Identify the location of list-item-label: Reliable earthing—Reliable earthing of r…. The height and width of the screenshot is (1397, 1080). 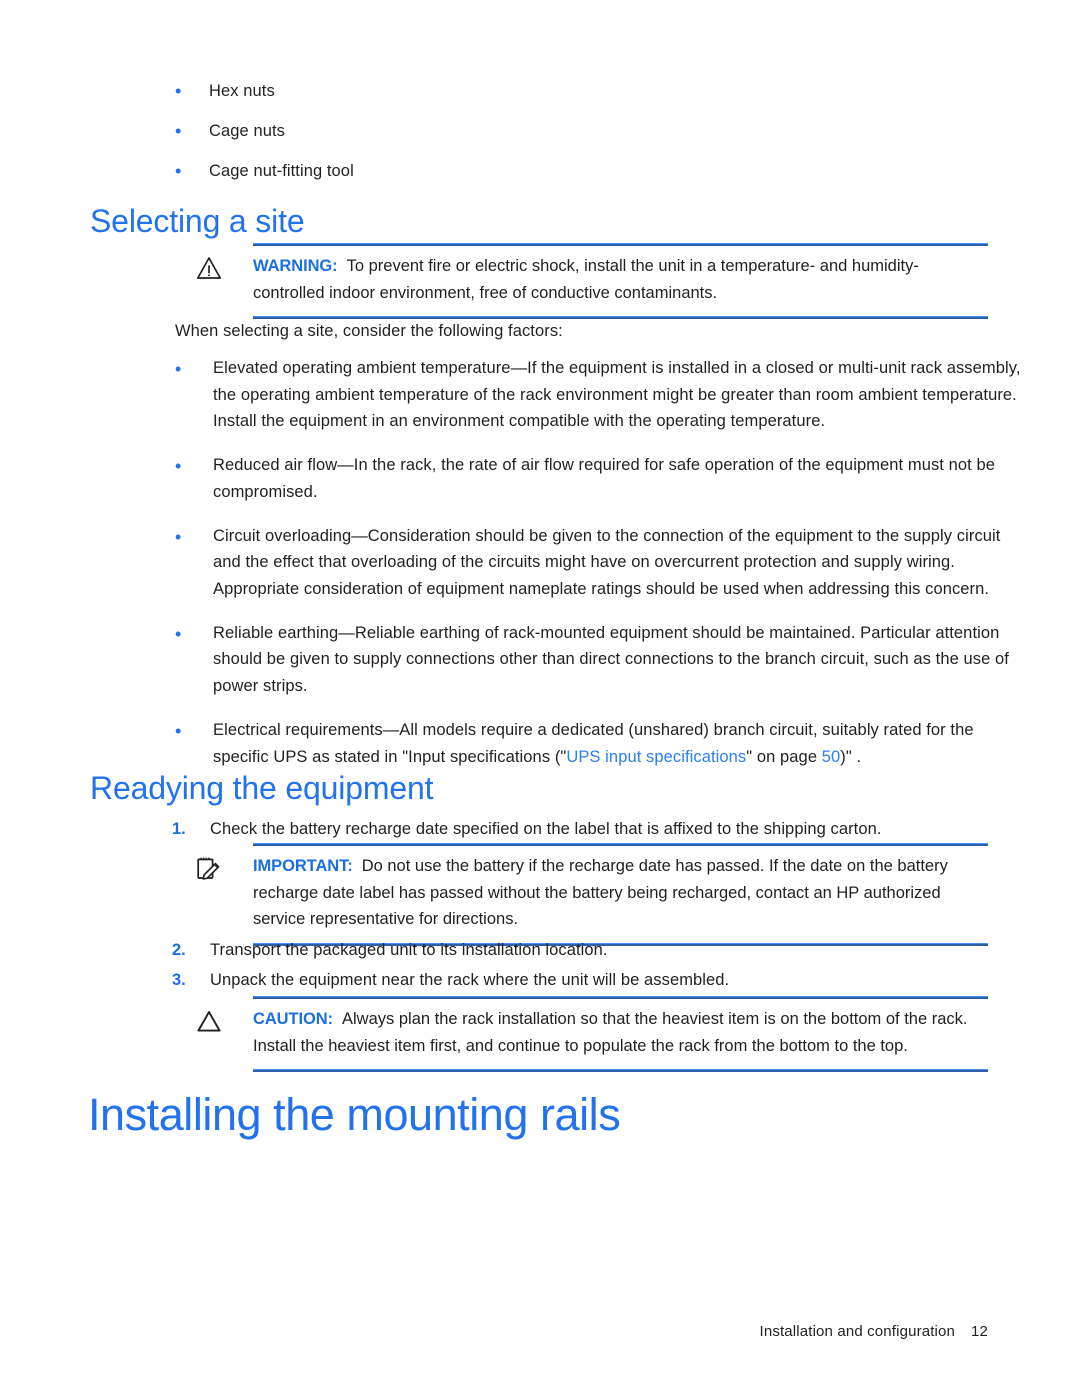
(611, 659).